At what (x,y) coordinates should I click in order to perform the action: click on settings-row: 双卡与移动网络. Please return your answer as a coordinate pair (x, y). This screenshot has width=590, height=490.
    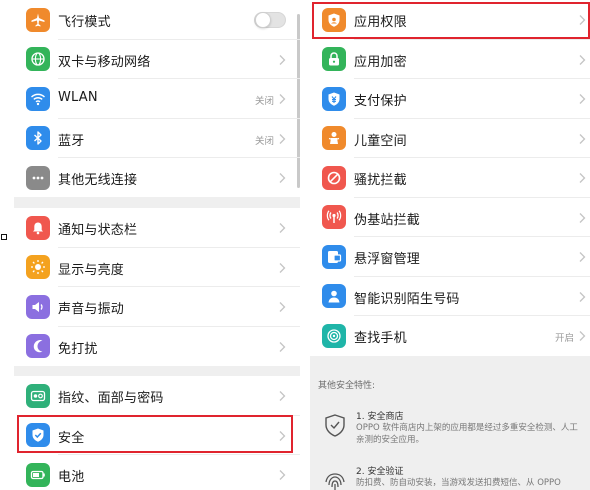
    Looking at the image, I should click on (157, 59).